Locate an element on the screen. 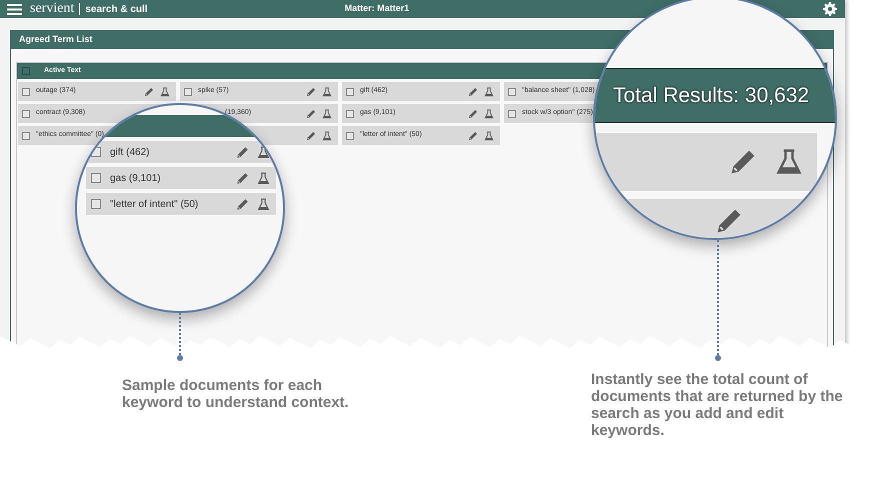  term-label: gas (9,101) is located at coordinates (135, 179).